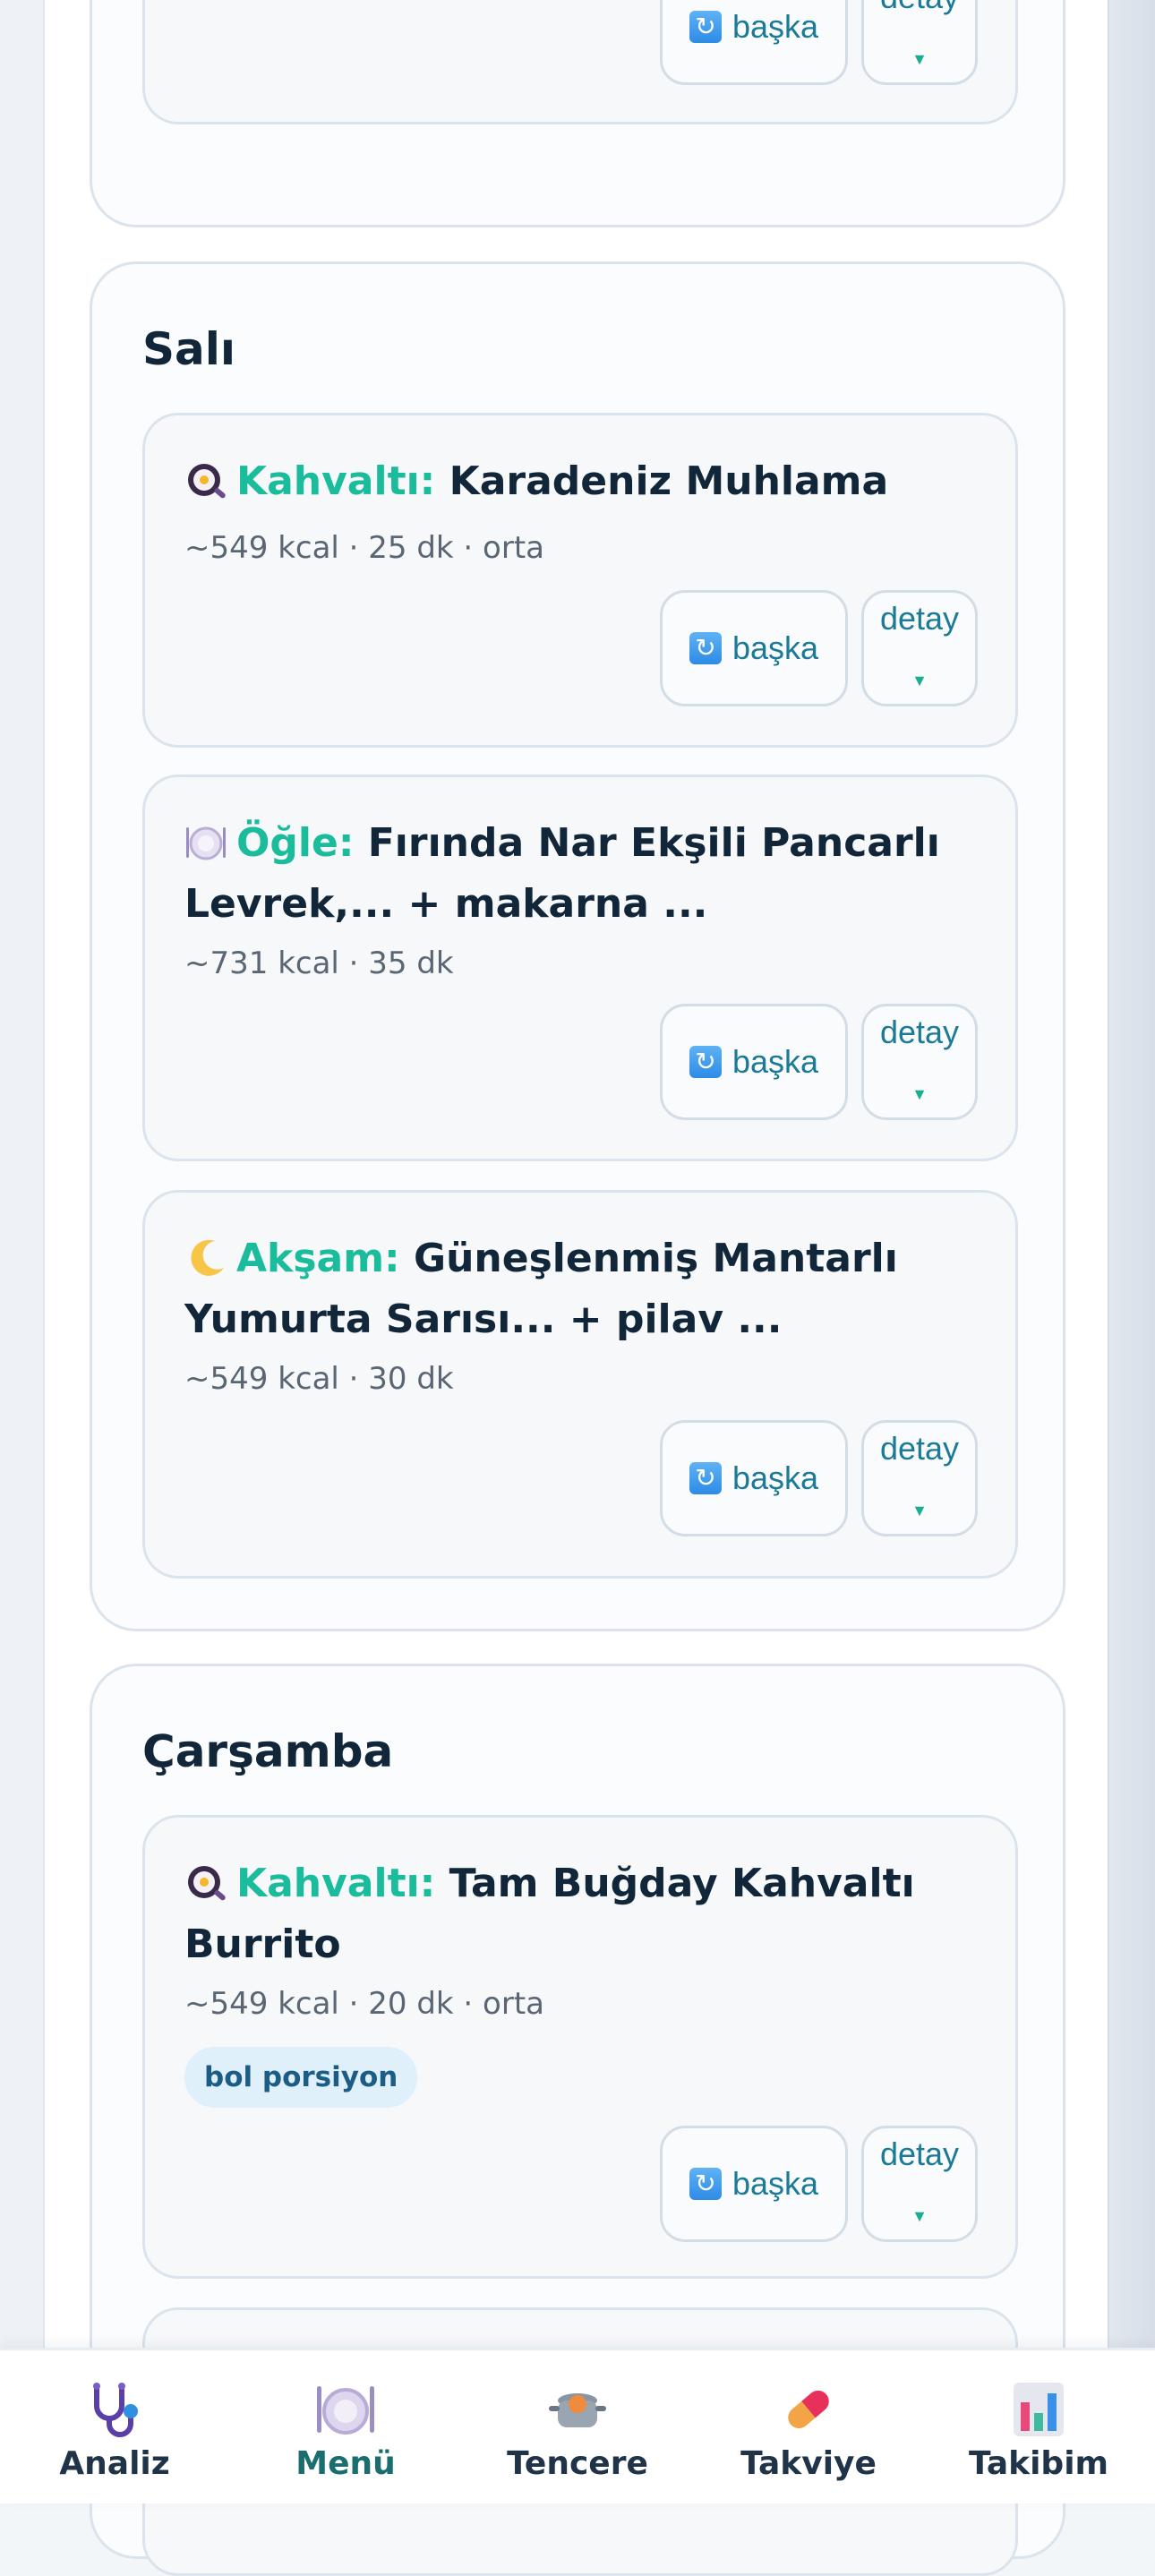 The image size is (1155, 2576). I want to click on tab-label: Menü, so click(345, 2463).